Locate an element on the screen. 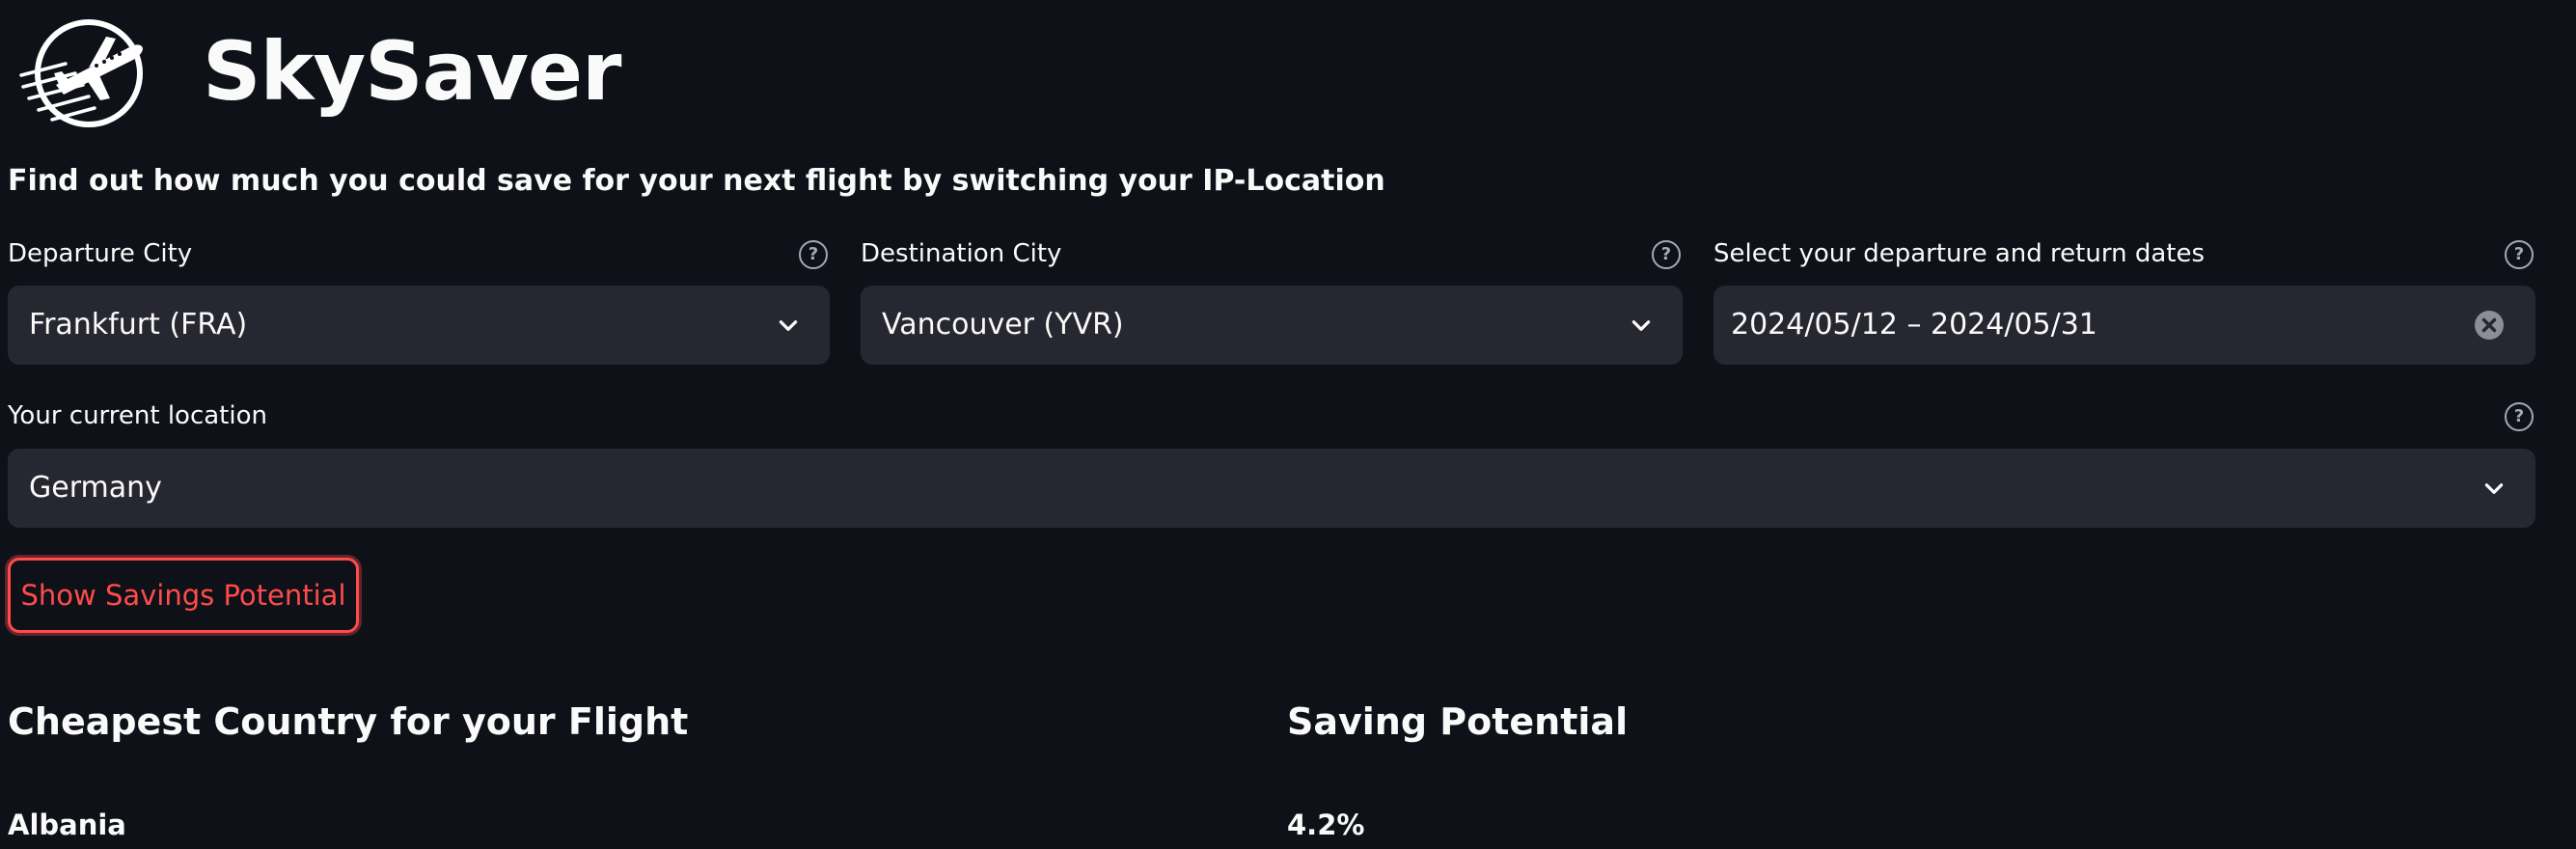 This screenshot has width=2576, height=849. column-heading-country: Cheapest Country for your Flight is located at coordinates (349, 721).